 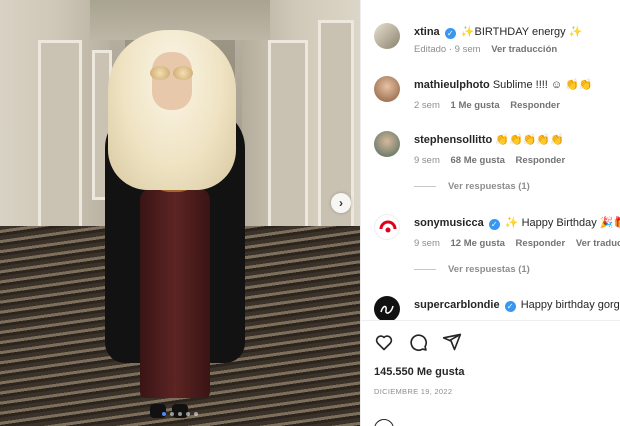 I want to click on post-date: DICIEMBRE 19, 2022, so click(x=413, y=391).